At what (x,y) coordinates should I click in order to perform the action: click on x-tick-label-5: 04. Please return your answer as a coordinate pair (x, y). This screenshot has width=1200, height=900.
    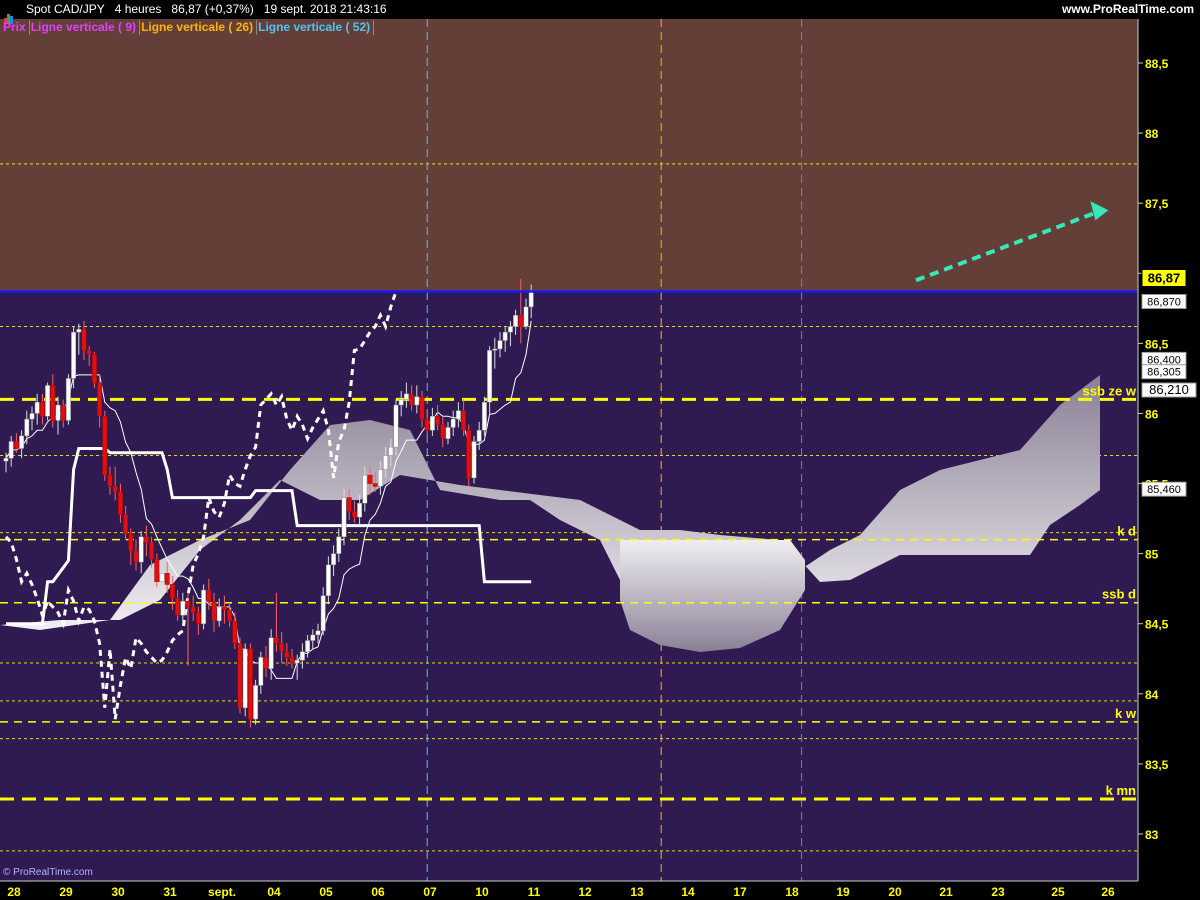
    Looking at the image, I should click on (274, 892).